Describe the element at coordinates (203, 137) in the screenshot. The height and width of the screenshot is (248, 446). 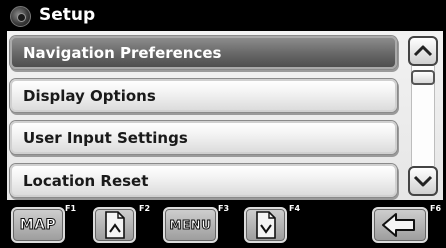
I see `menu-item-user-input-settings: User Input Settings` at that location.